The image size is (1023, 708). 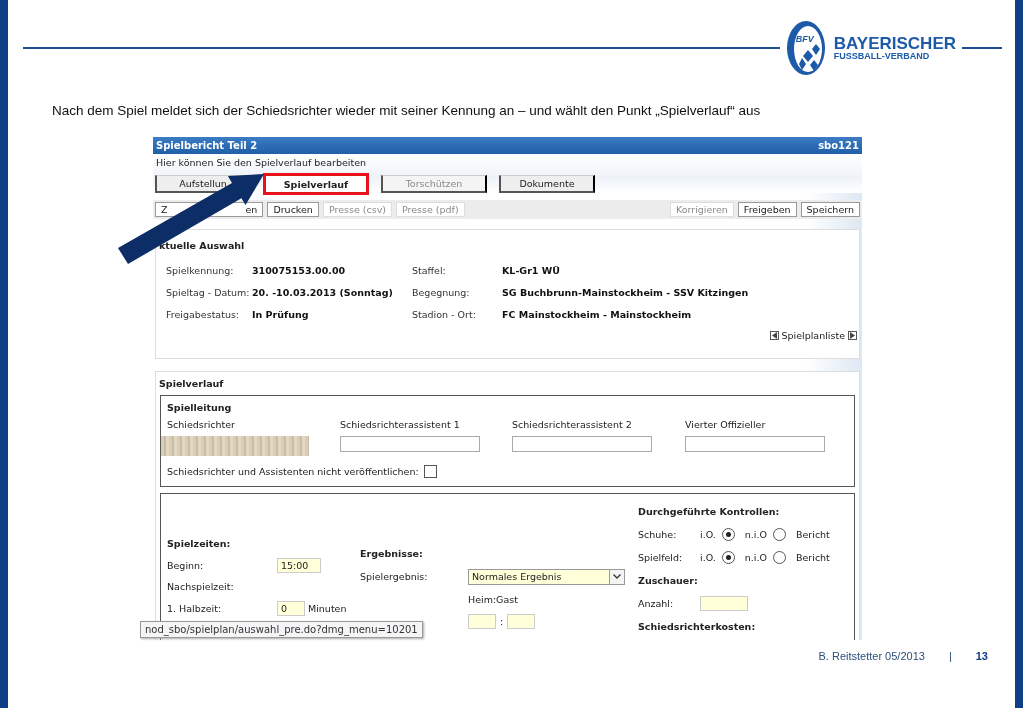 What do you see at coordinates (546, 576) in the screenshot?
I see `result-dropdown: Normales Ergebnis` at bounding box center [546, 576].